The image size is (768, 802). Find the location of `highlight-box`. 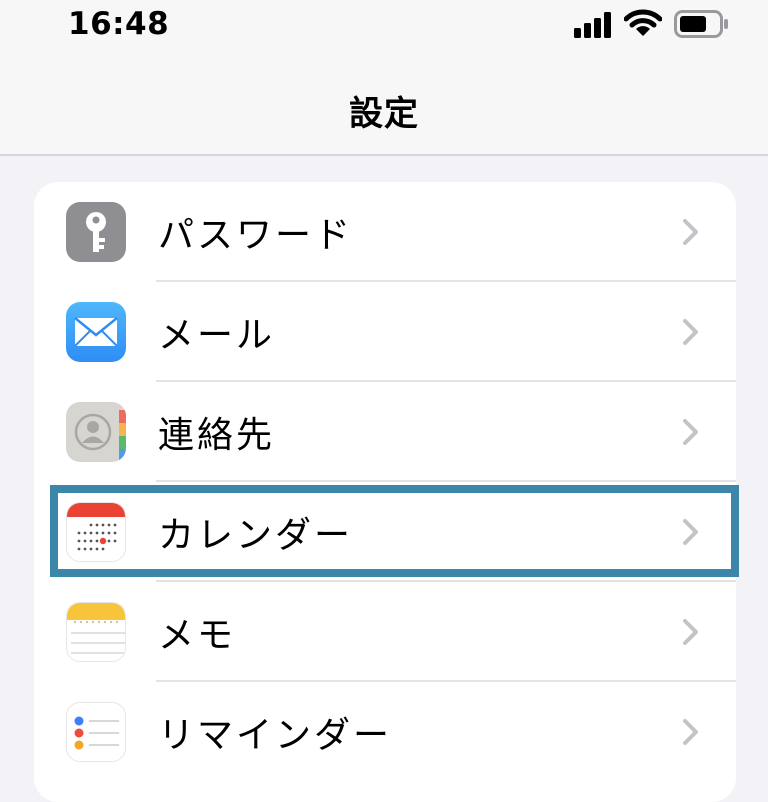

highlight-box is located at coordinates (394, 531).